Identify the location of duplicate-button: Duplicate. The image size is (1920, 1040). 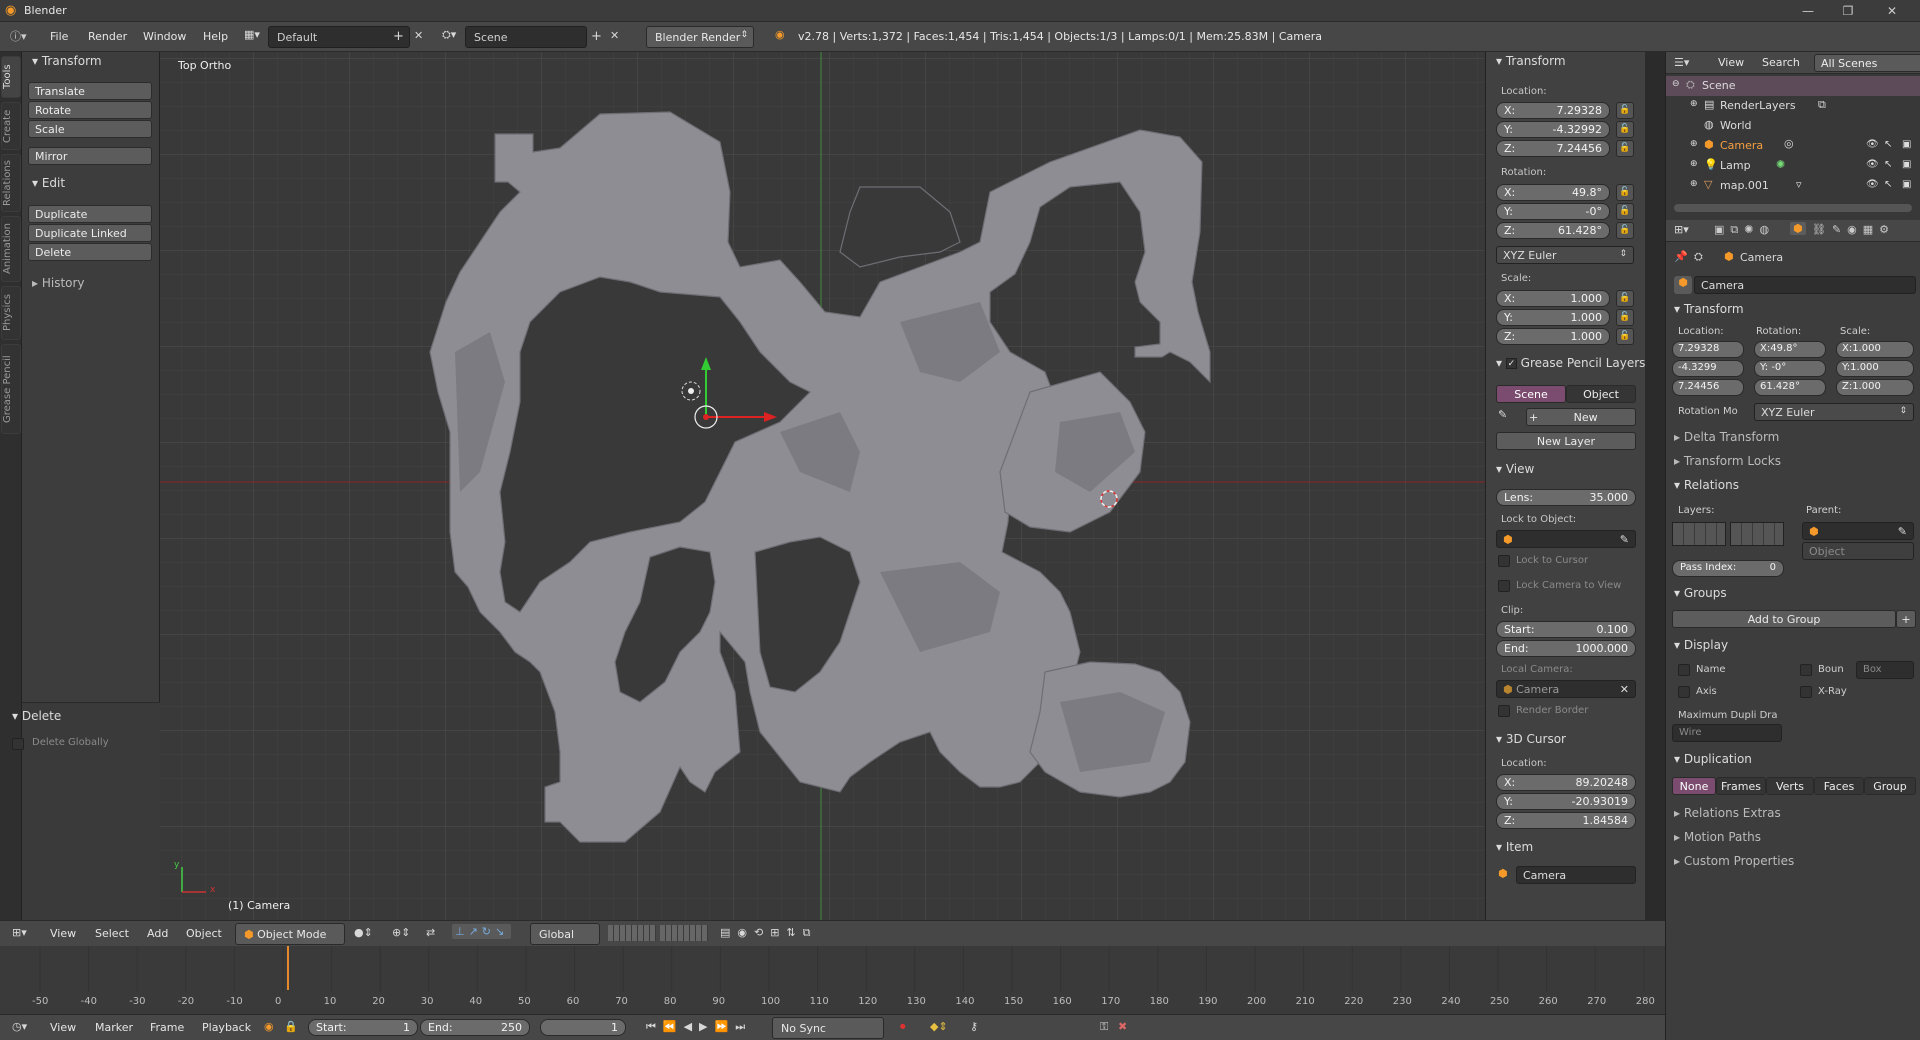
(90, 214).